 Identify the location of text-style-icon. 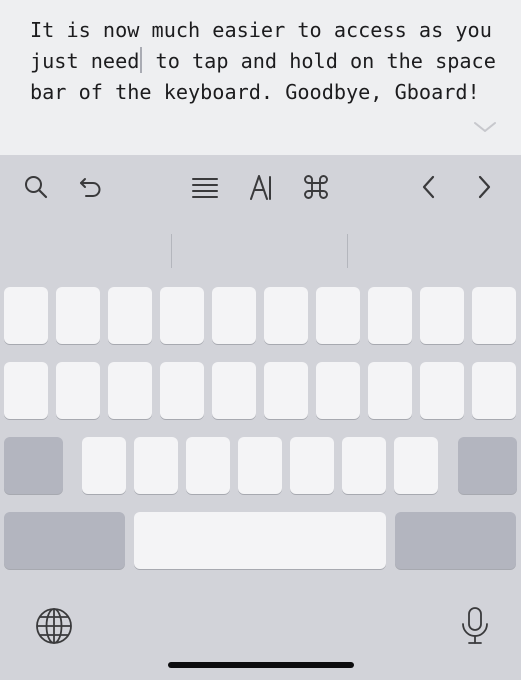
(261, 187).